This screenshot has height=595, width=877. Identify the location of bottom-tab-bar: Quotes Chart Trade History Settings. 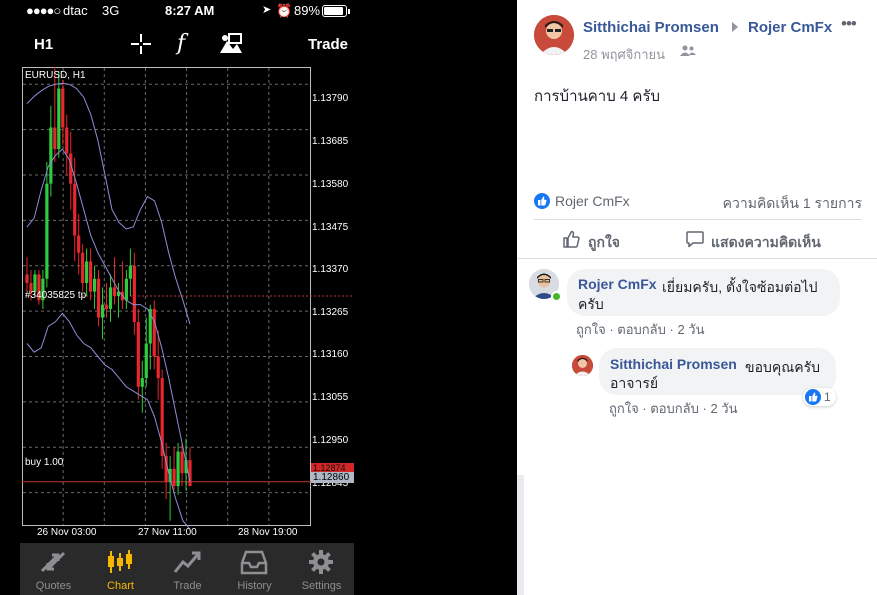
(187, 569).